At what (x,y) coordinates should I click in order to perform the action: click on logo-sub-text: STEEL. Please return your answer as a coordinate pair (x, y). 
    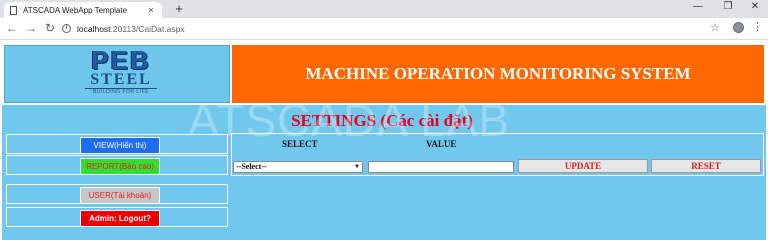
    Looking at the image, I should click on (121, 79).